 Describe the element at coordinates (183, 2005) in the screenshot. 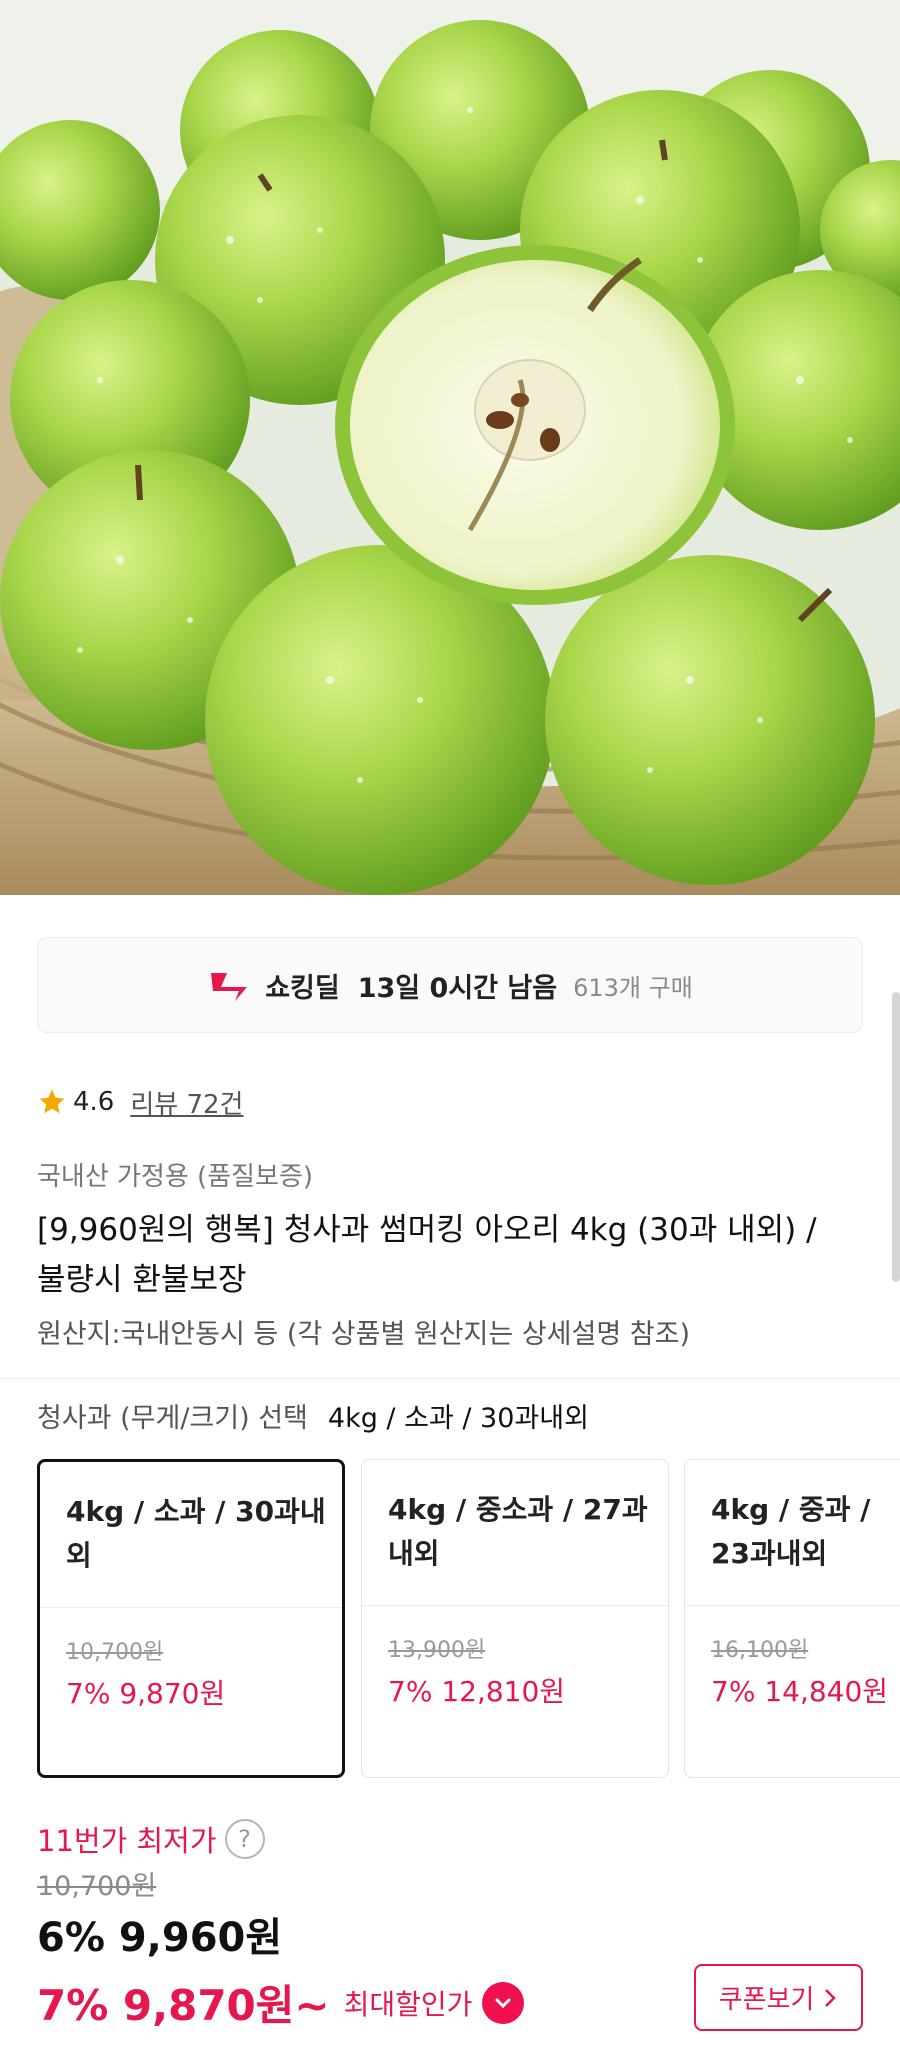

I see `max-discount-price: 7% 9,870원~` at that location.